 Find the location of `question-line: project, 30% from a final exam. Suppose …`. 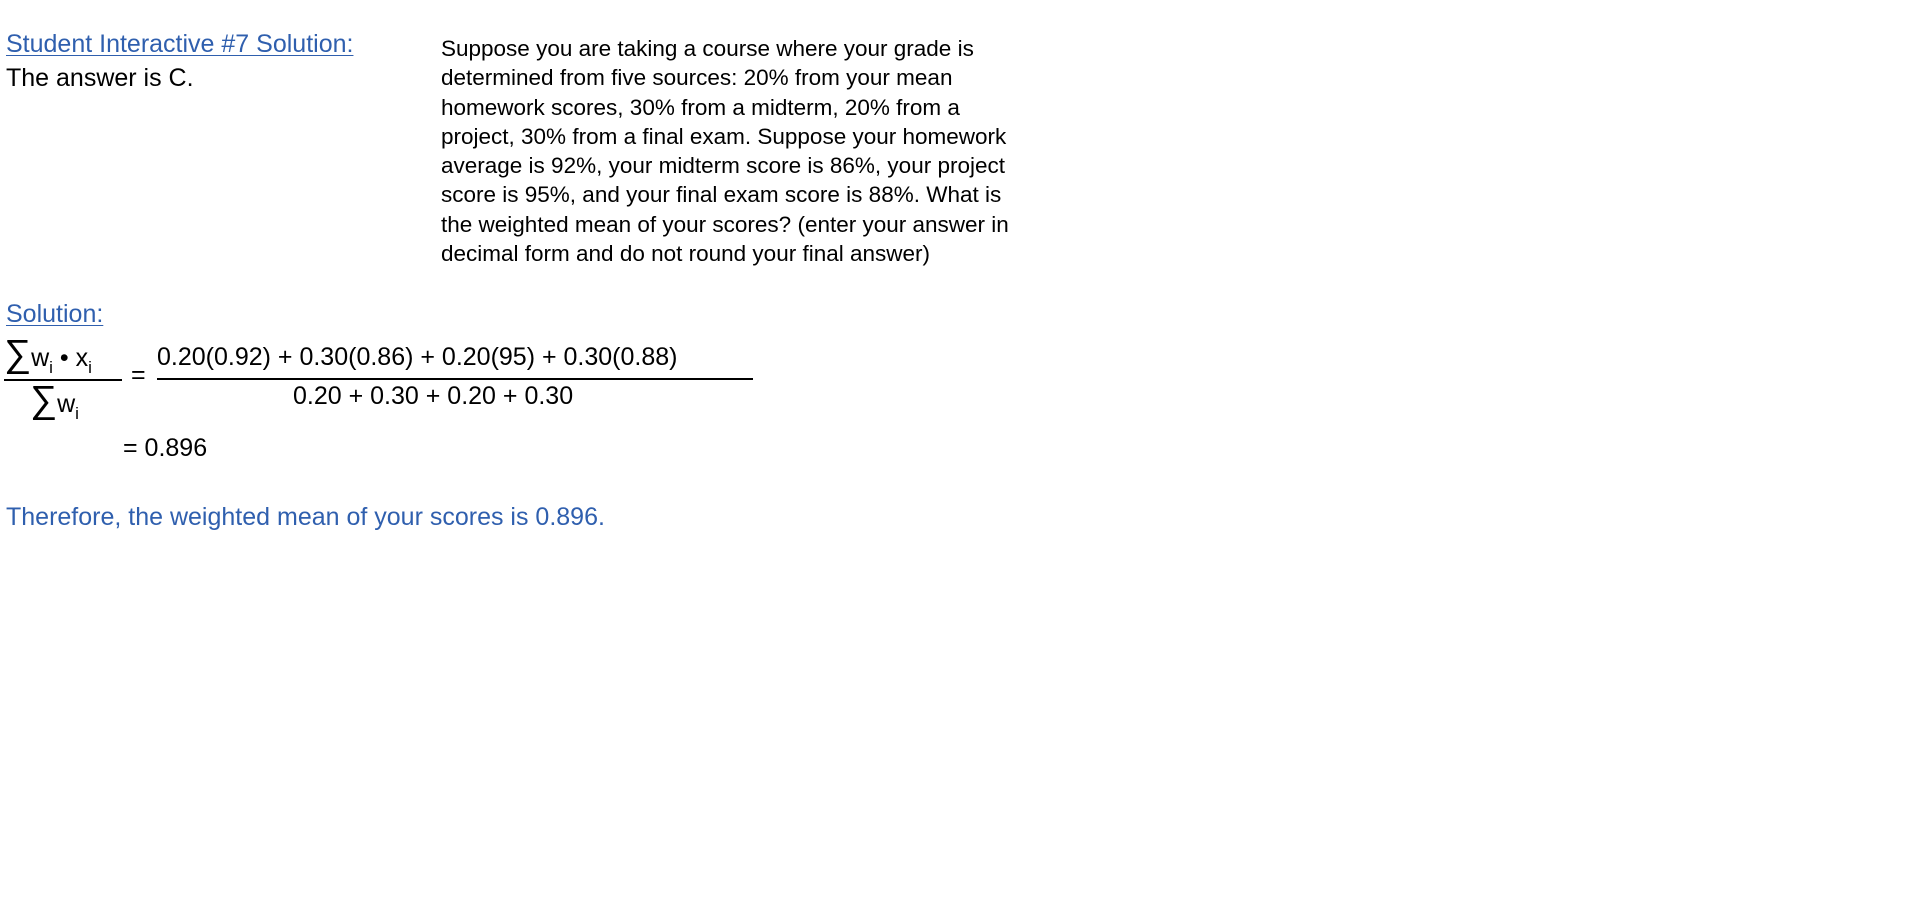

question-line: project, 30% from a final exam. Suppose … is located at coordinates (724, 136).